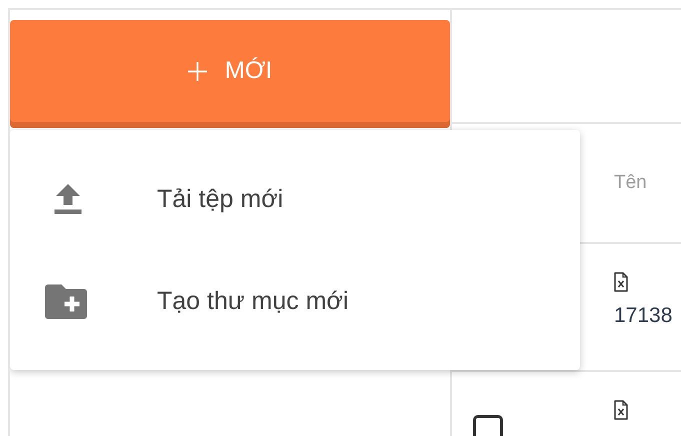 This screenshot has height=436, width=681. Describe the element at coordinates (295, 301) in the screenshot. I see `menu-item: Tạo thư mục mới` at that location.